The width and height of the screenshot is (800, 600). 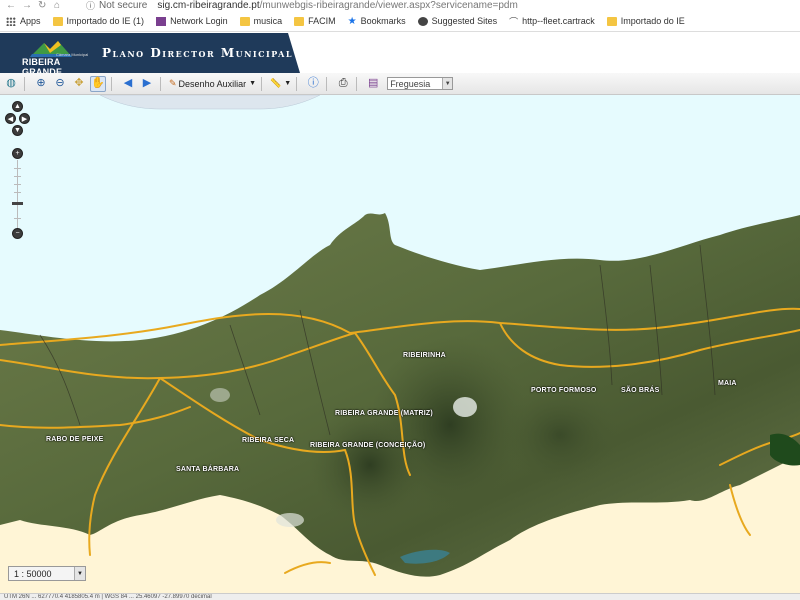 I want to click on drawing-label: Desenho Auxiliar, so click(x=212, y=83).